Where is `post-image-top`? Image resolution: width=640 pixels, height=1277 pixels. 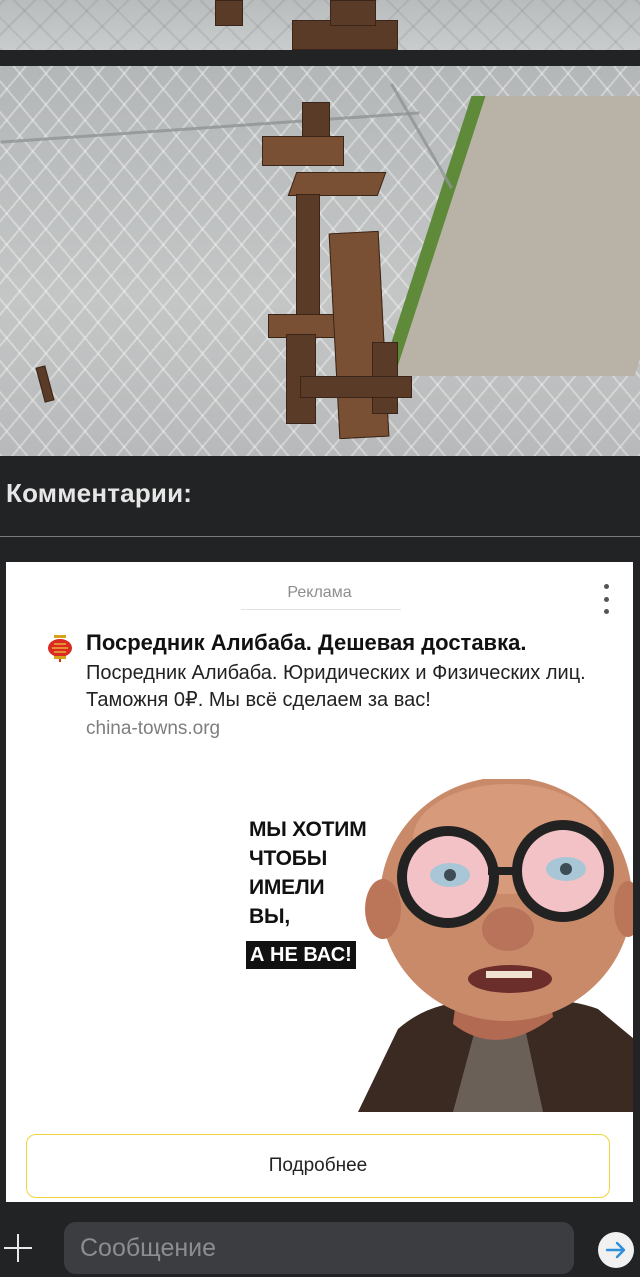 post-image-top is located at coordinates (320, 25).